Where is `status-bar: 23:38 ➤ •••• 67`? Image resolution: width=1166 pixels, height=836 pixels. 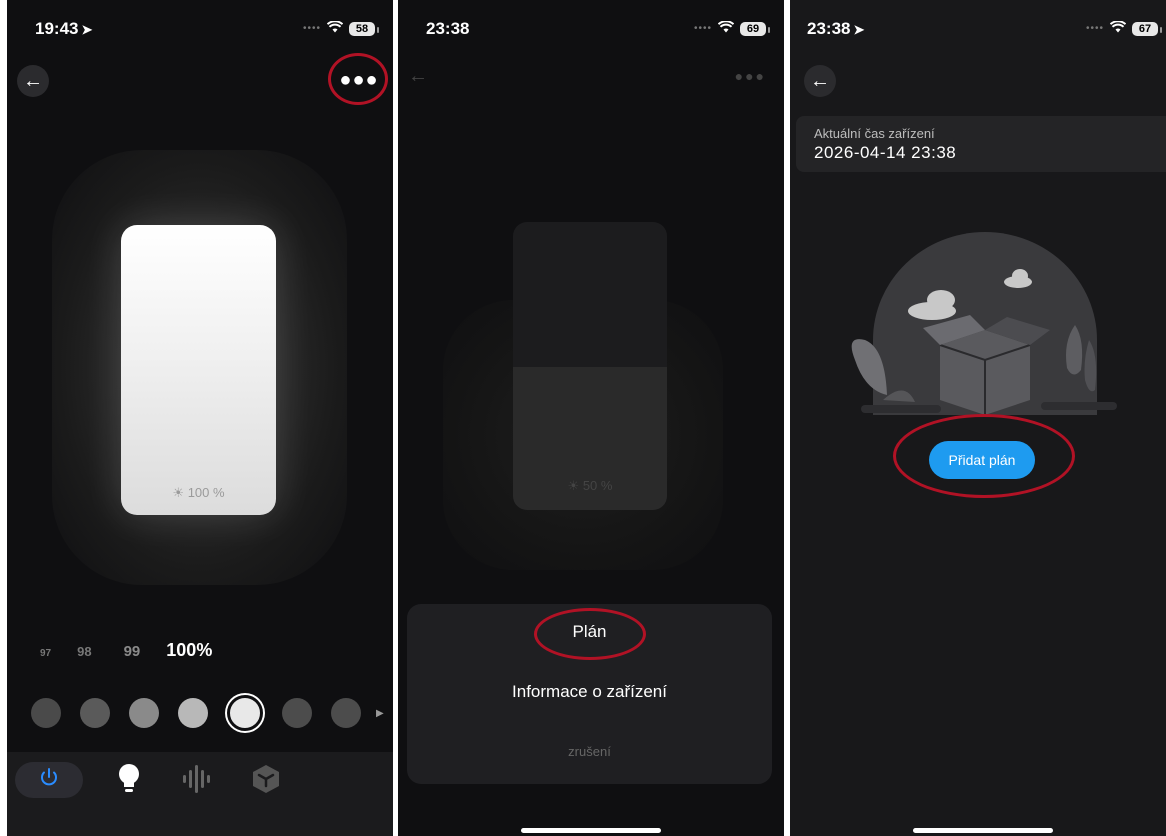 status-bar: 23:38 ➤ •••• 67 is located at coordinates (978, 24).